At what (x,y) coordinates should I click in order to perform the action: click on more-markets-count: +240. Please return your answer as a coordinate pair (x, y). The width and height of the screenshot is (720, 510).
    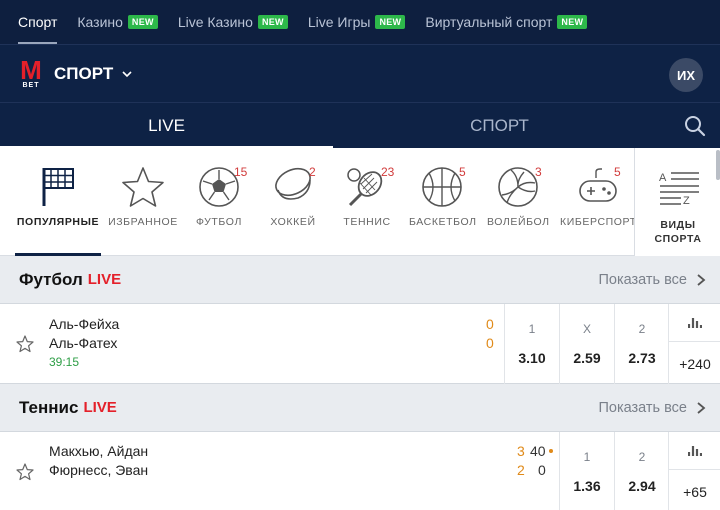
    Looking at the image, I should click on (694, 364).